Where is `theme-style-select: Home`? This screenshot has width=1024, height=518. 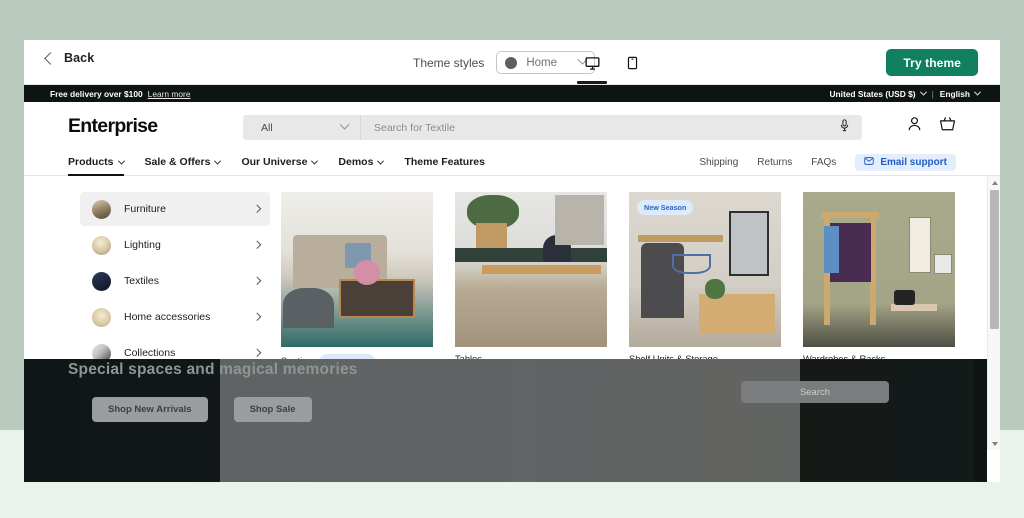 theme-style-select: Home is located at coordinates (546, 62).